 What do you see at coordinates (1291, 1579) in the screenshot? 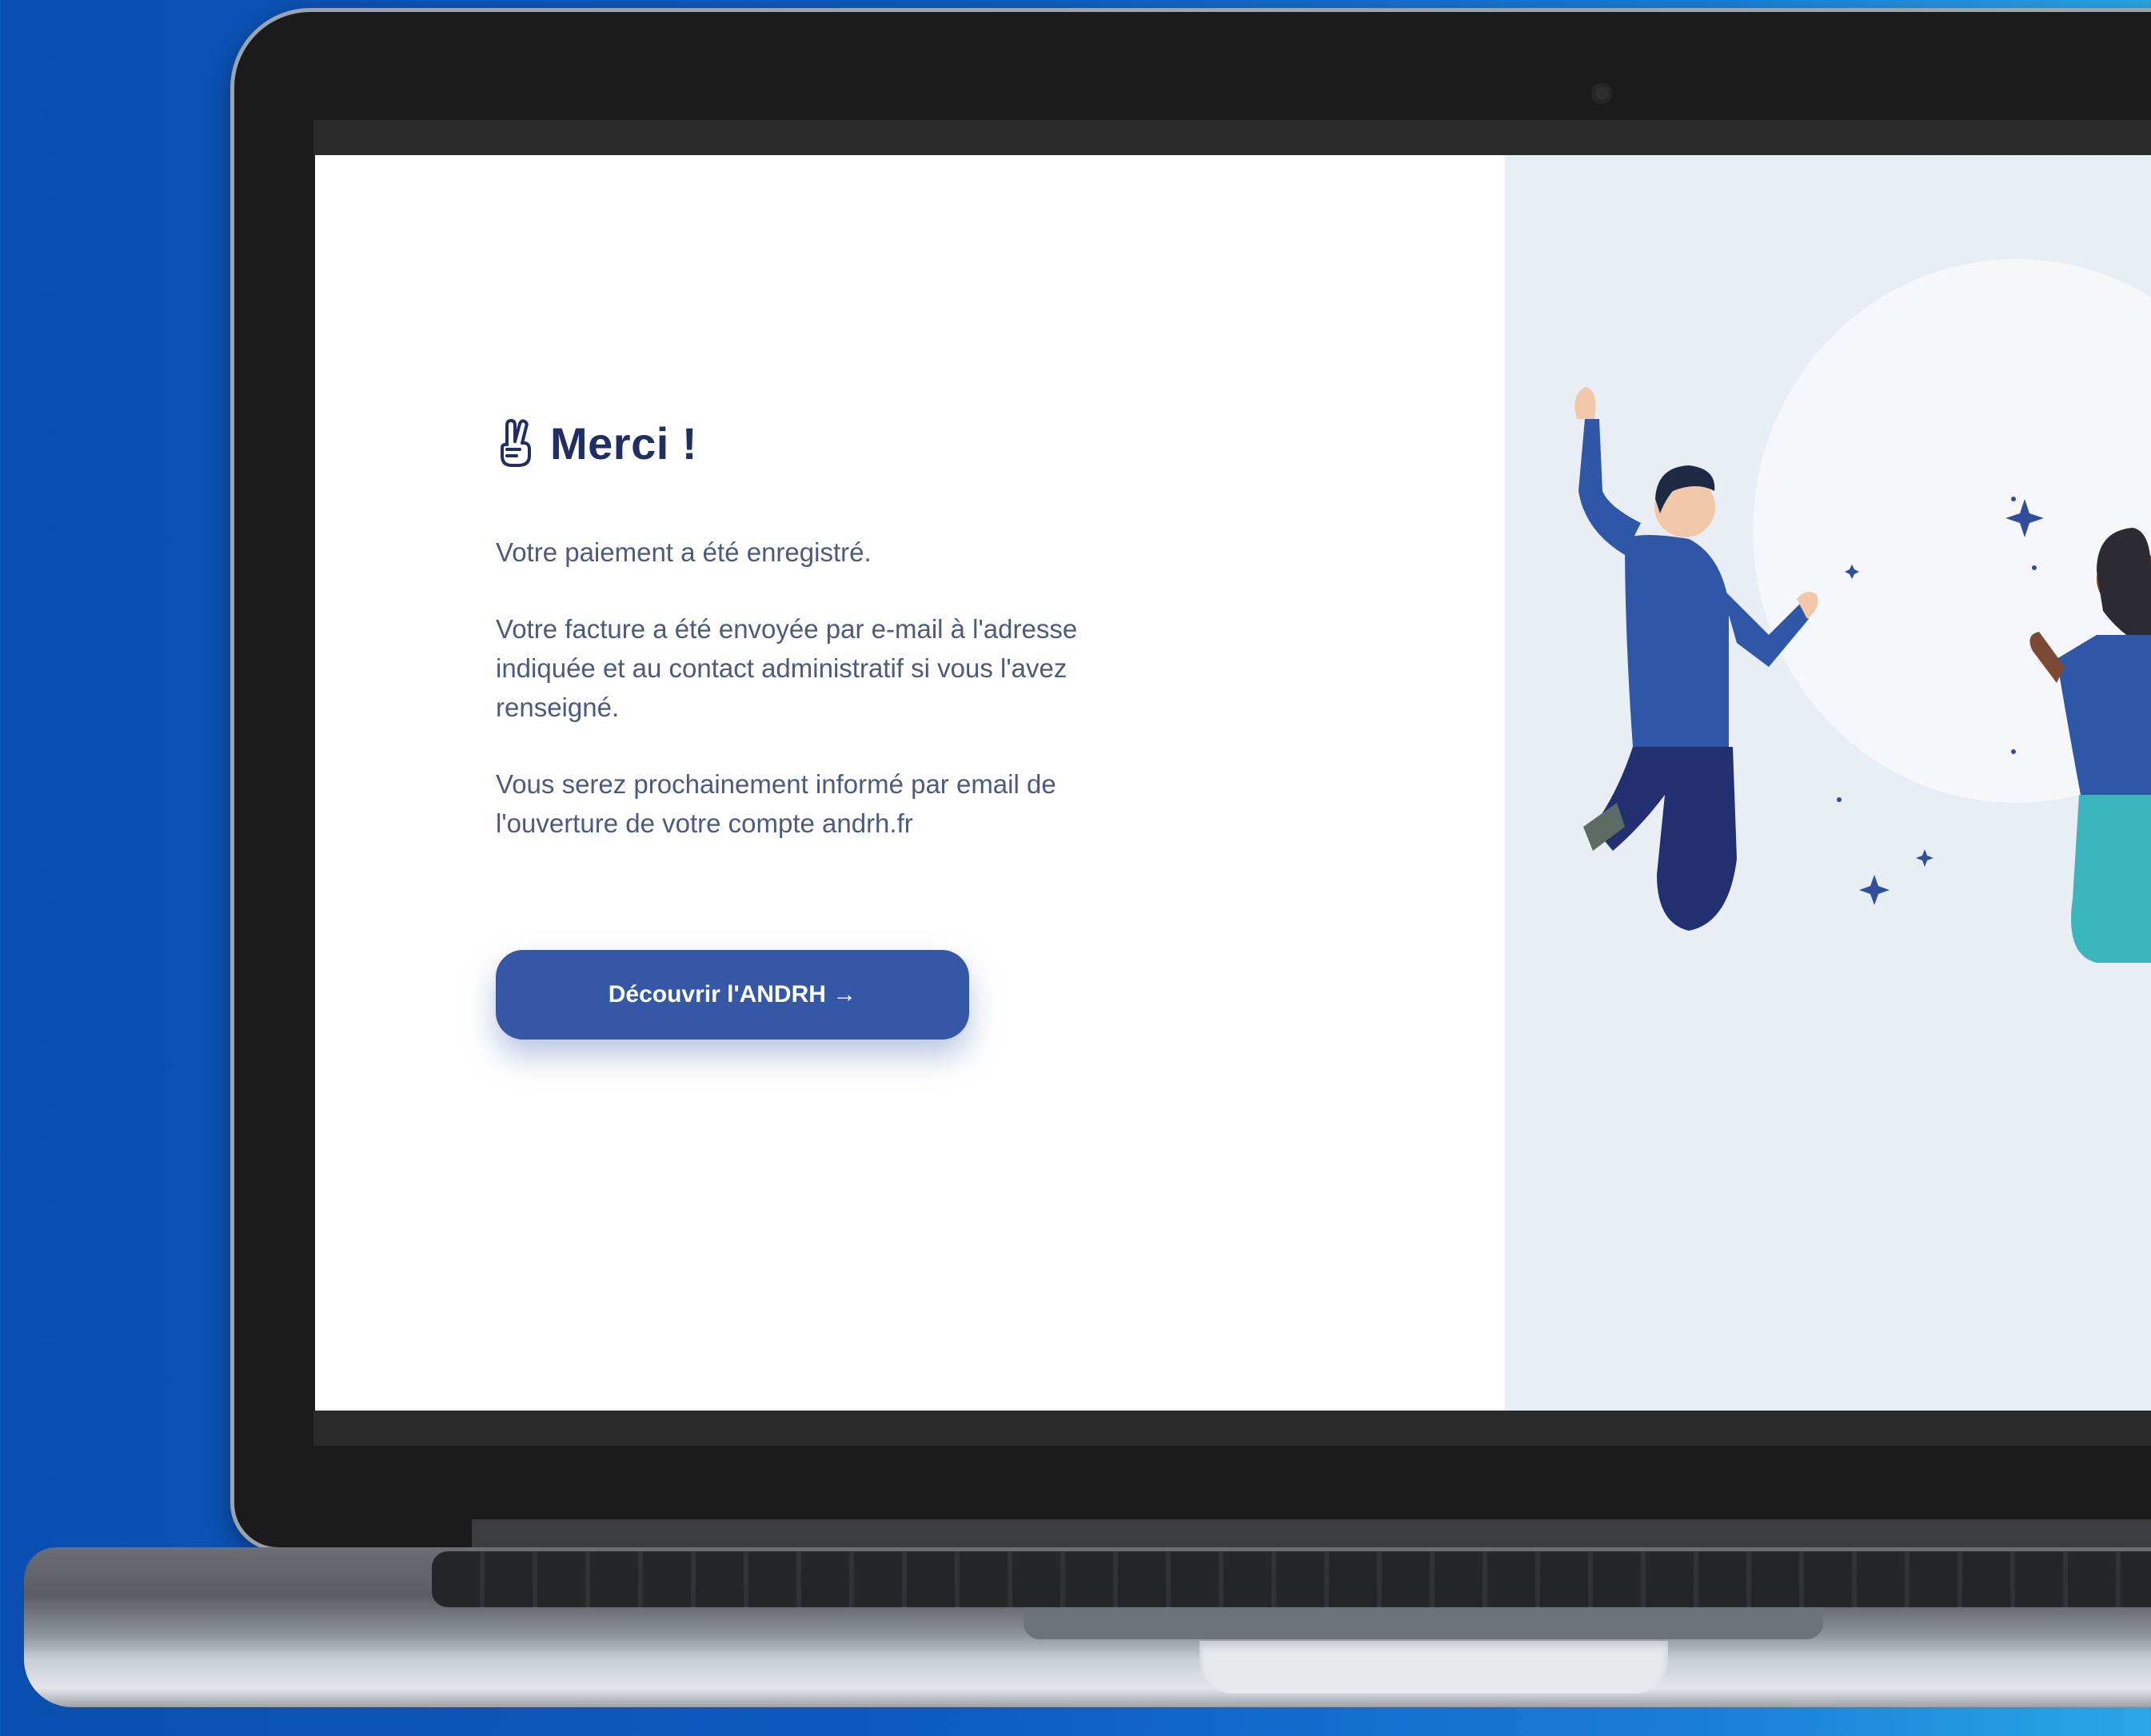
I see `keyboard` at bounding box center [1291, 1579].